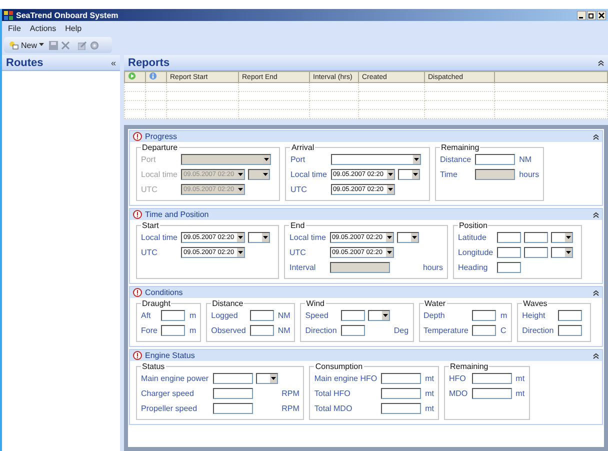  What do you see at coordinates (291, 393) in the screenshot?
I see `unit-label: RPM` at bounding box center [291, 393].